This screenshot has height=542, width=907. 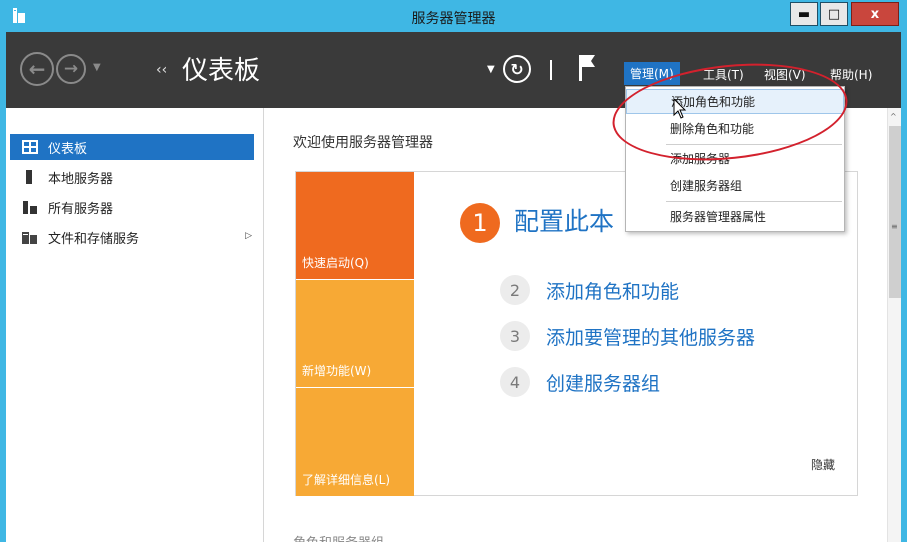 I want to click on menu-item-add-servers: 添加服务器, so click(x=735, y=158).